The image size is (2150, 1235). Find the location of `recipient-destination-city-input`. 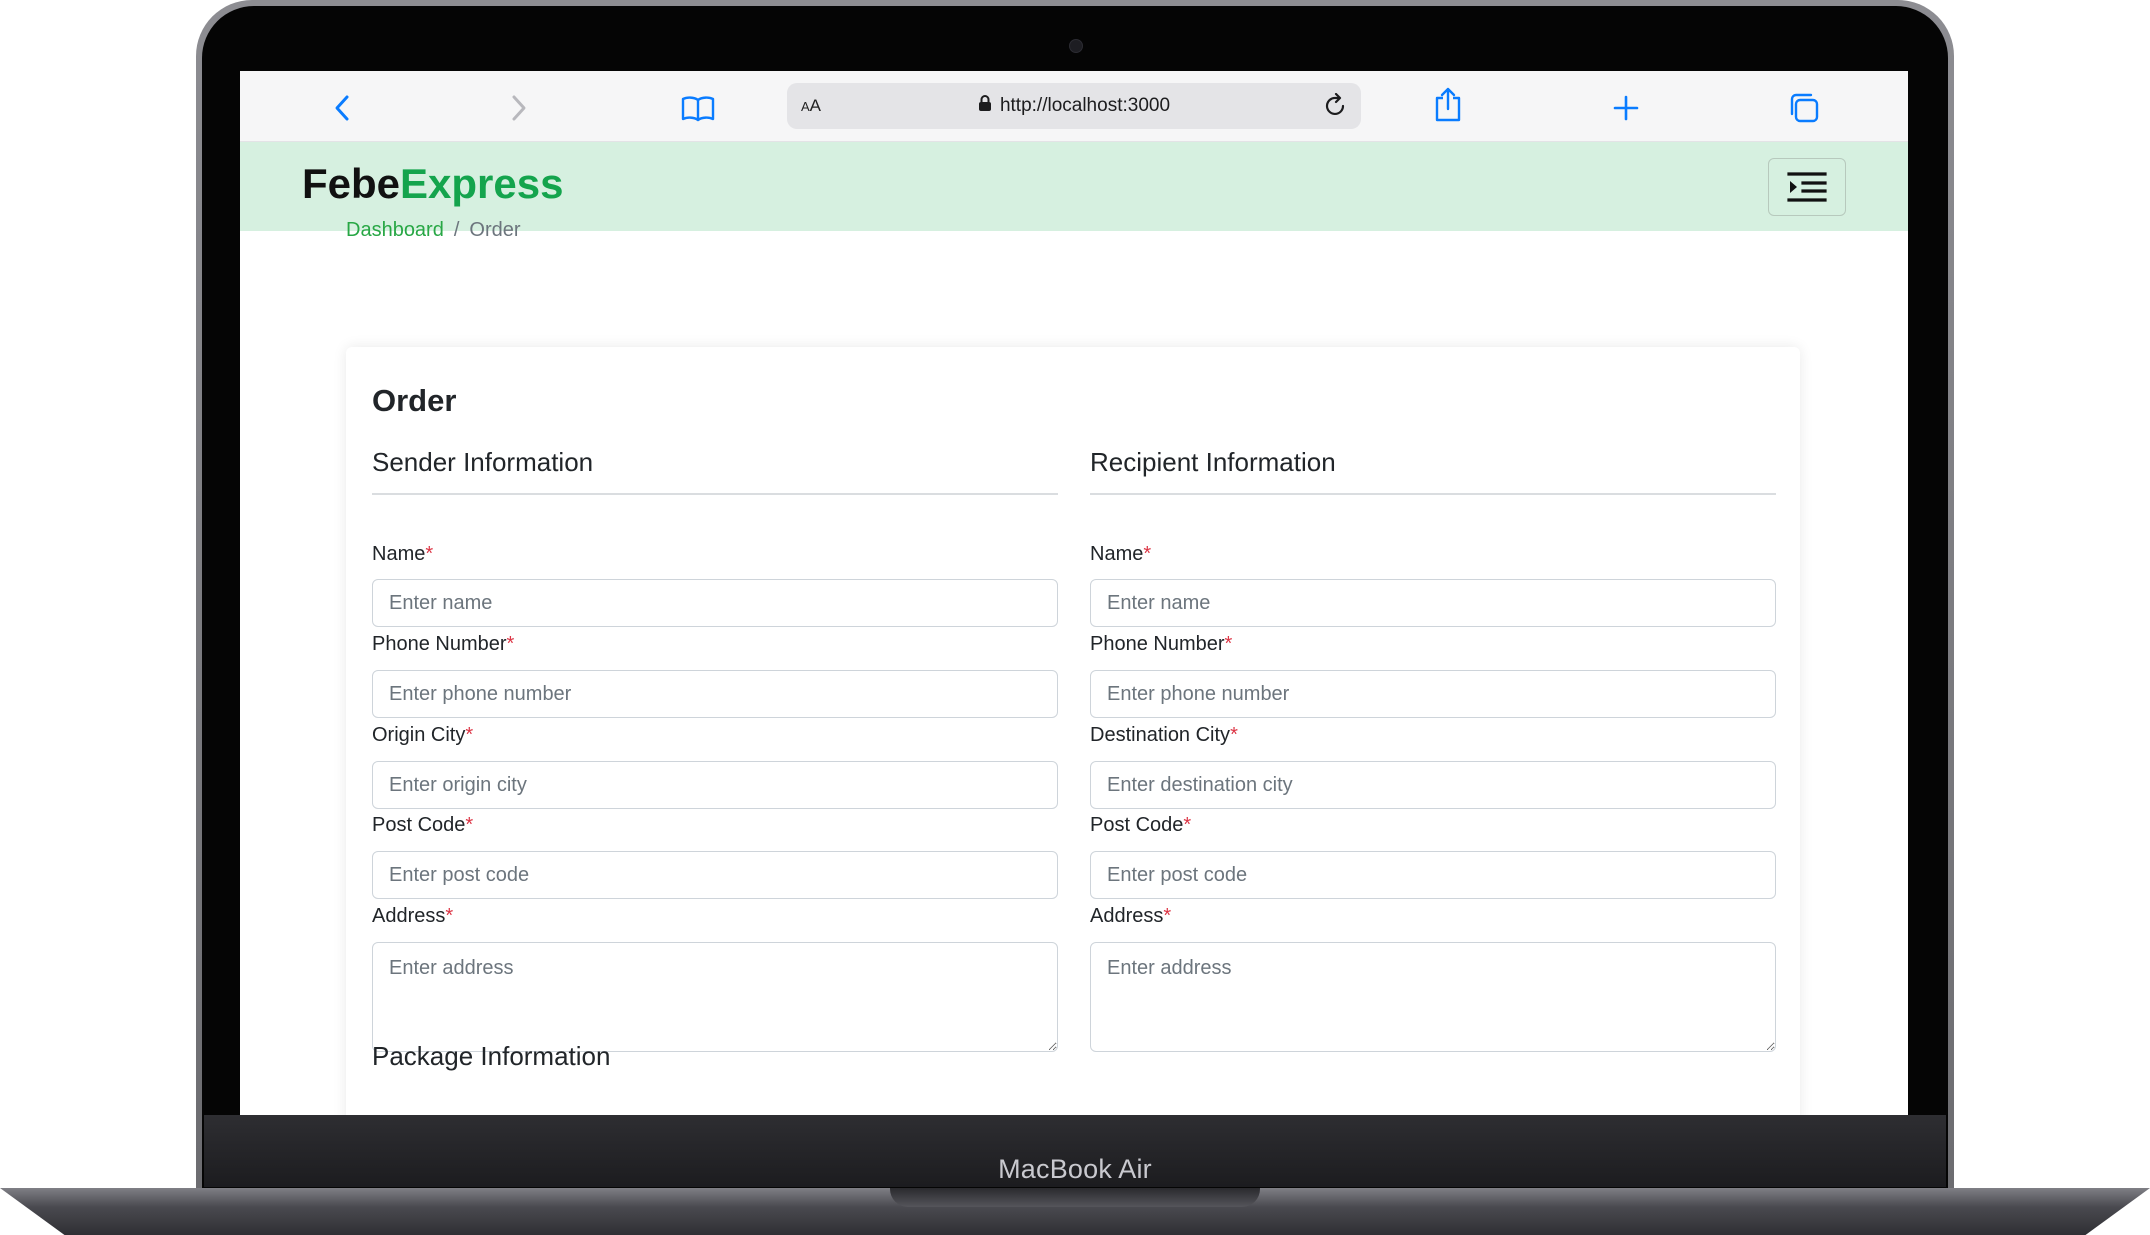

recipient-destination-city-input is located at coordinates (1433, 785).